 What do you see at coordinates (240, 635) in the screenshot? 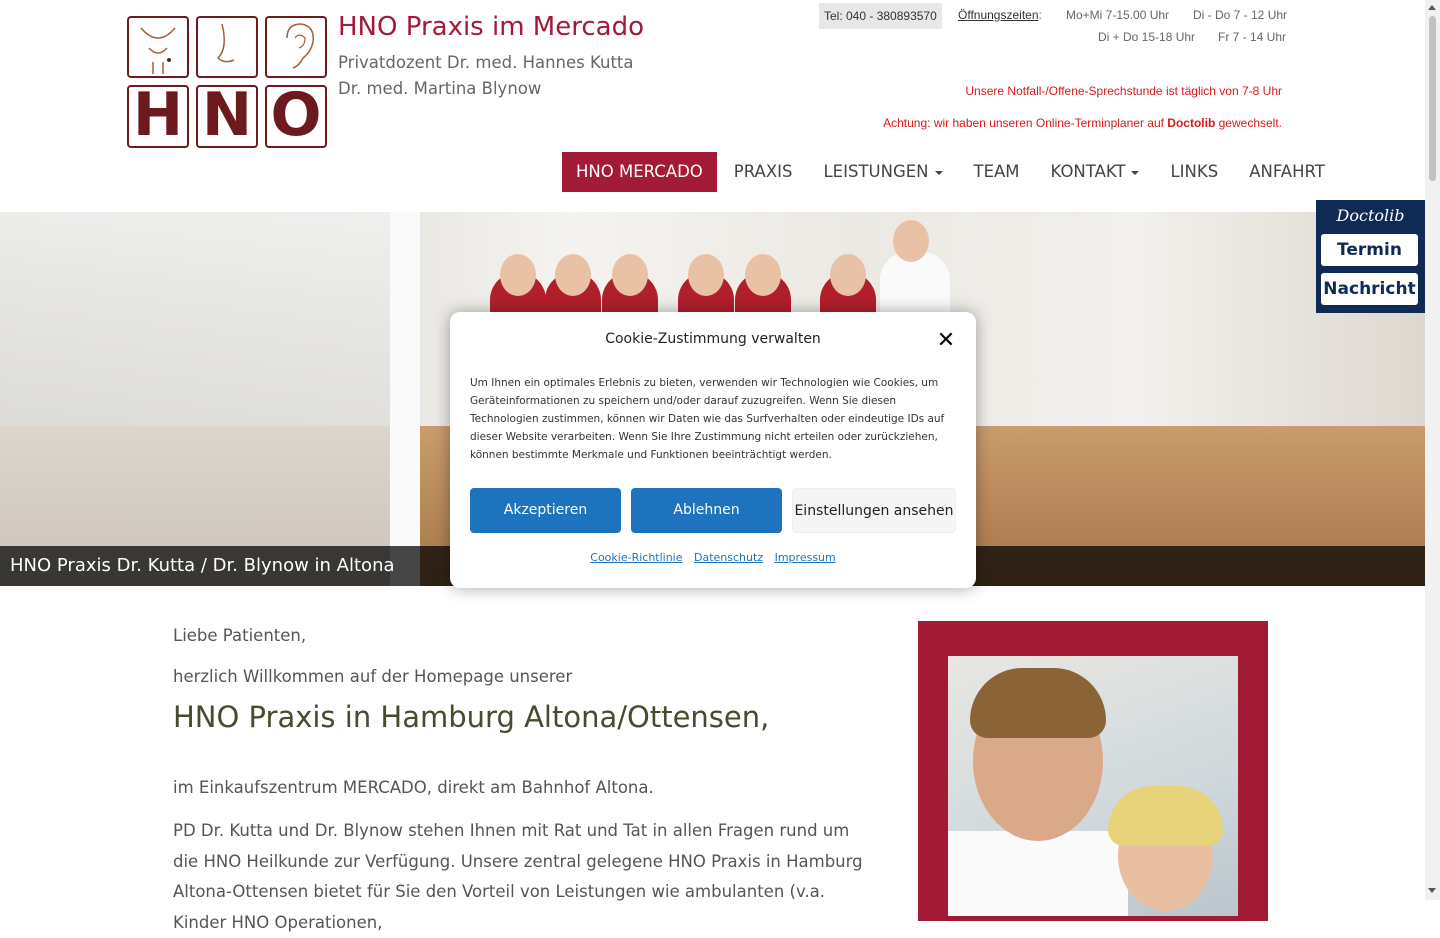
I see `greeting: Liebe Patienten,` at bounding box center [240, 635].